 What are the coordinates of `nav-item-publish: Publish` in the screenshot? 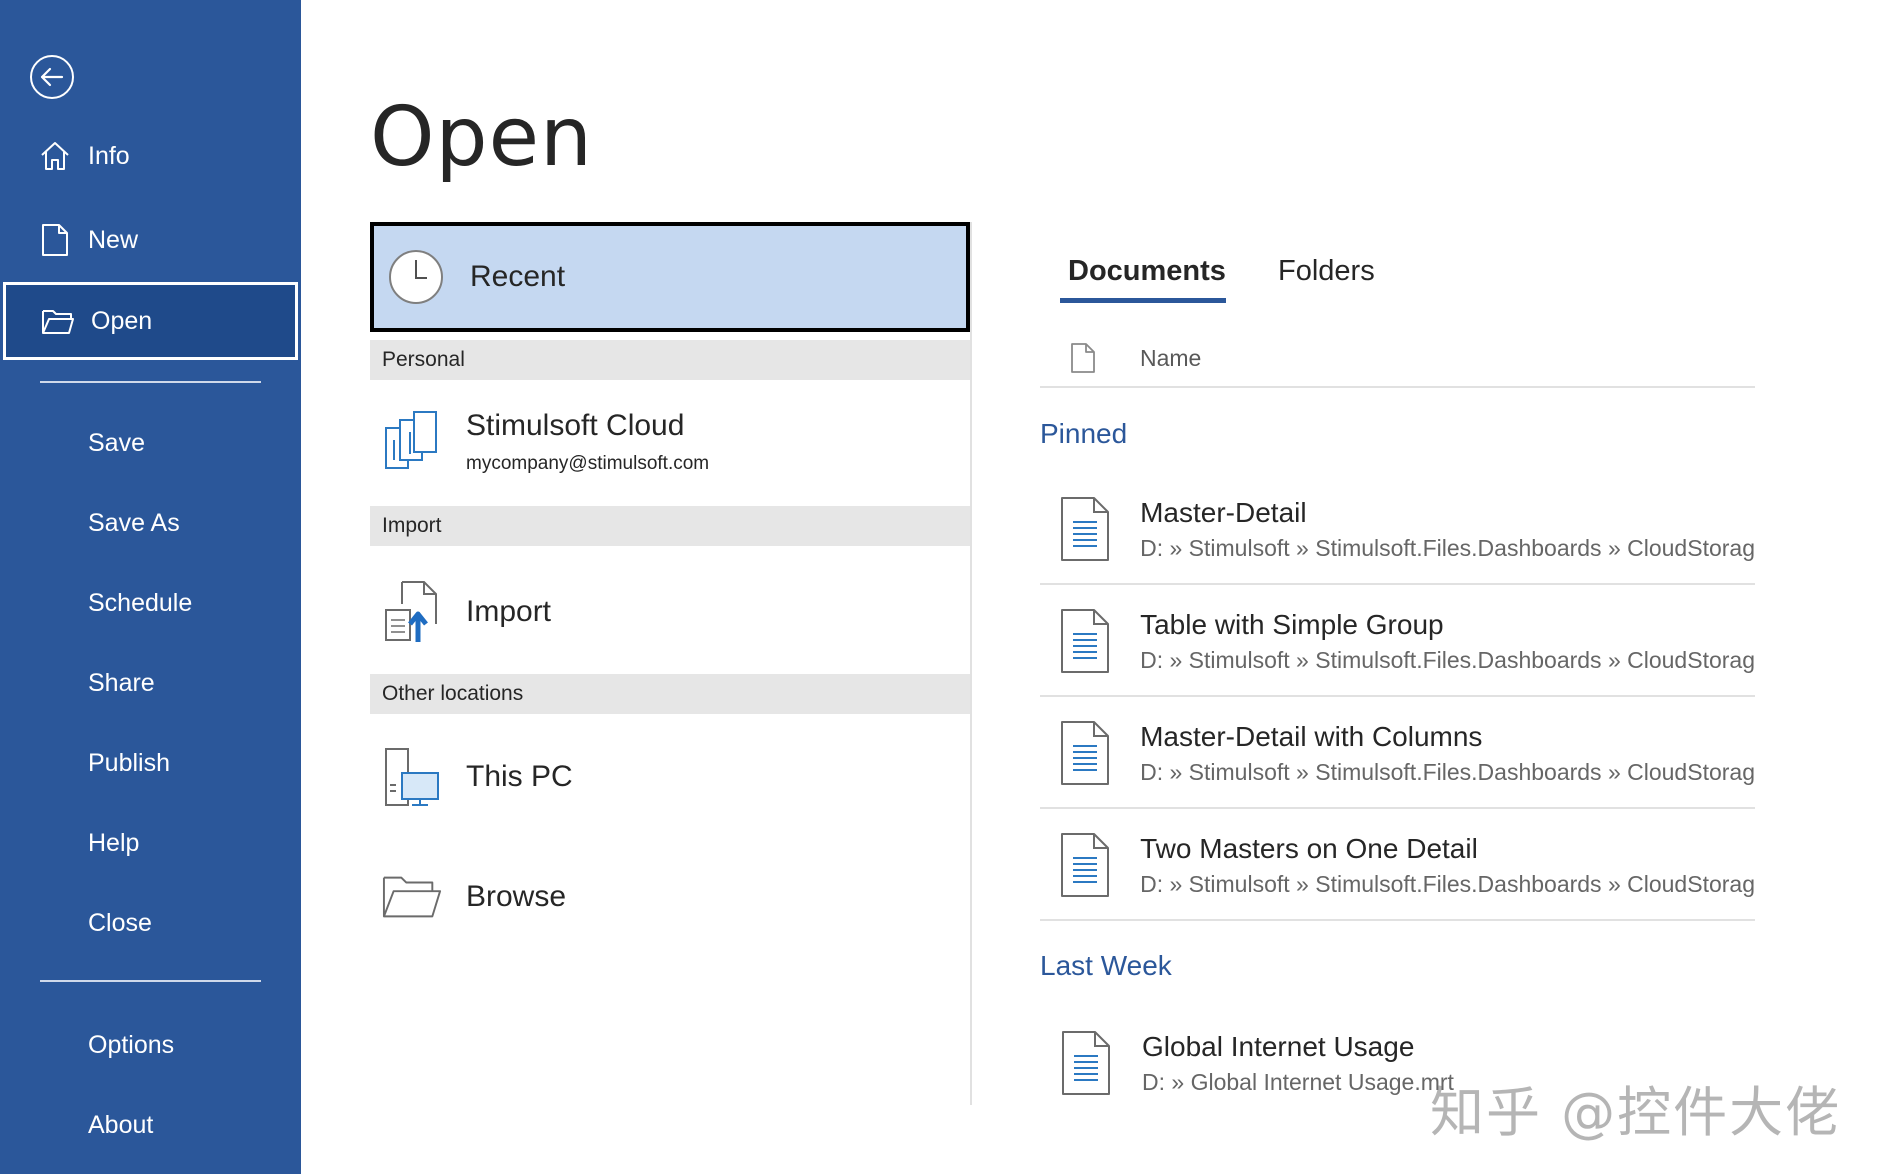 It's located at (150, 763).